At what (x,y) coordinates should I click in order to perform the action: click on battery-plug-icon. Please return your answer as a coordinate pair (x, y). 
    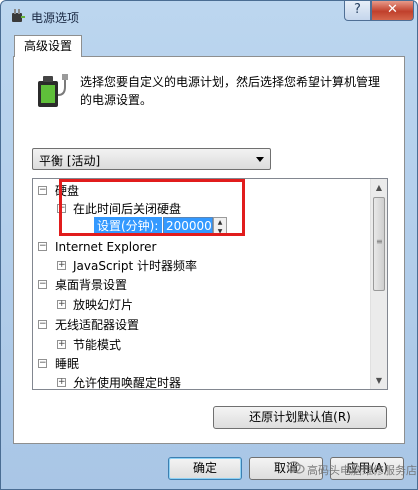
    Looking at the image, I should click on (53, 90).